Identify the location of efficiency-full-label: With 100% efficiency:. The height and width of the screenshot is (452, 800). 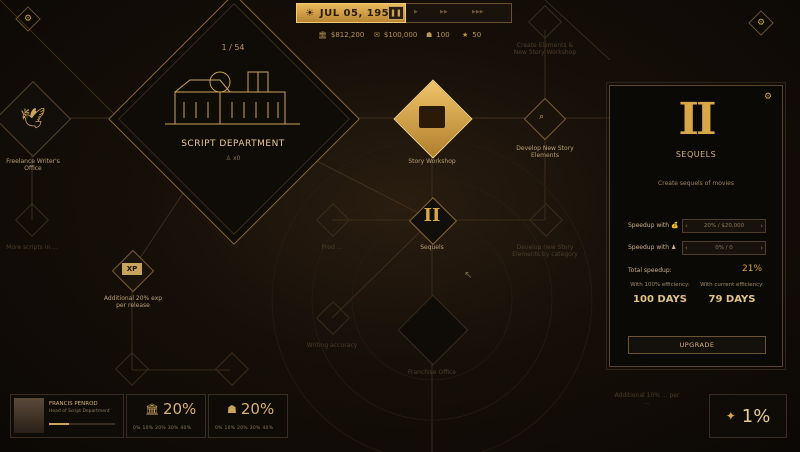
(660, 285).